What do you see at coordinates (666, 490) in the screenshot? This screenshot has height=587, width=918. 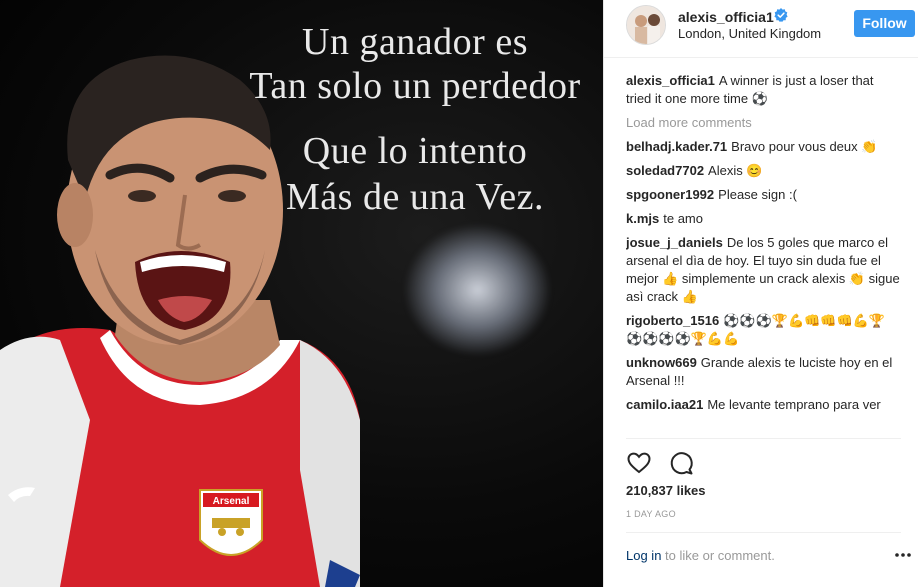 I see `likes-count: 210,837 likes` at bounding box center [666, 490].